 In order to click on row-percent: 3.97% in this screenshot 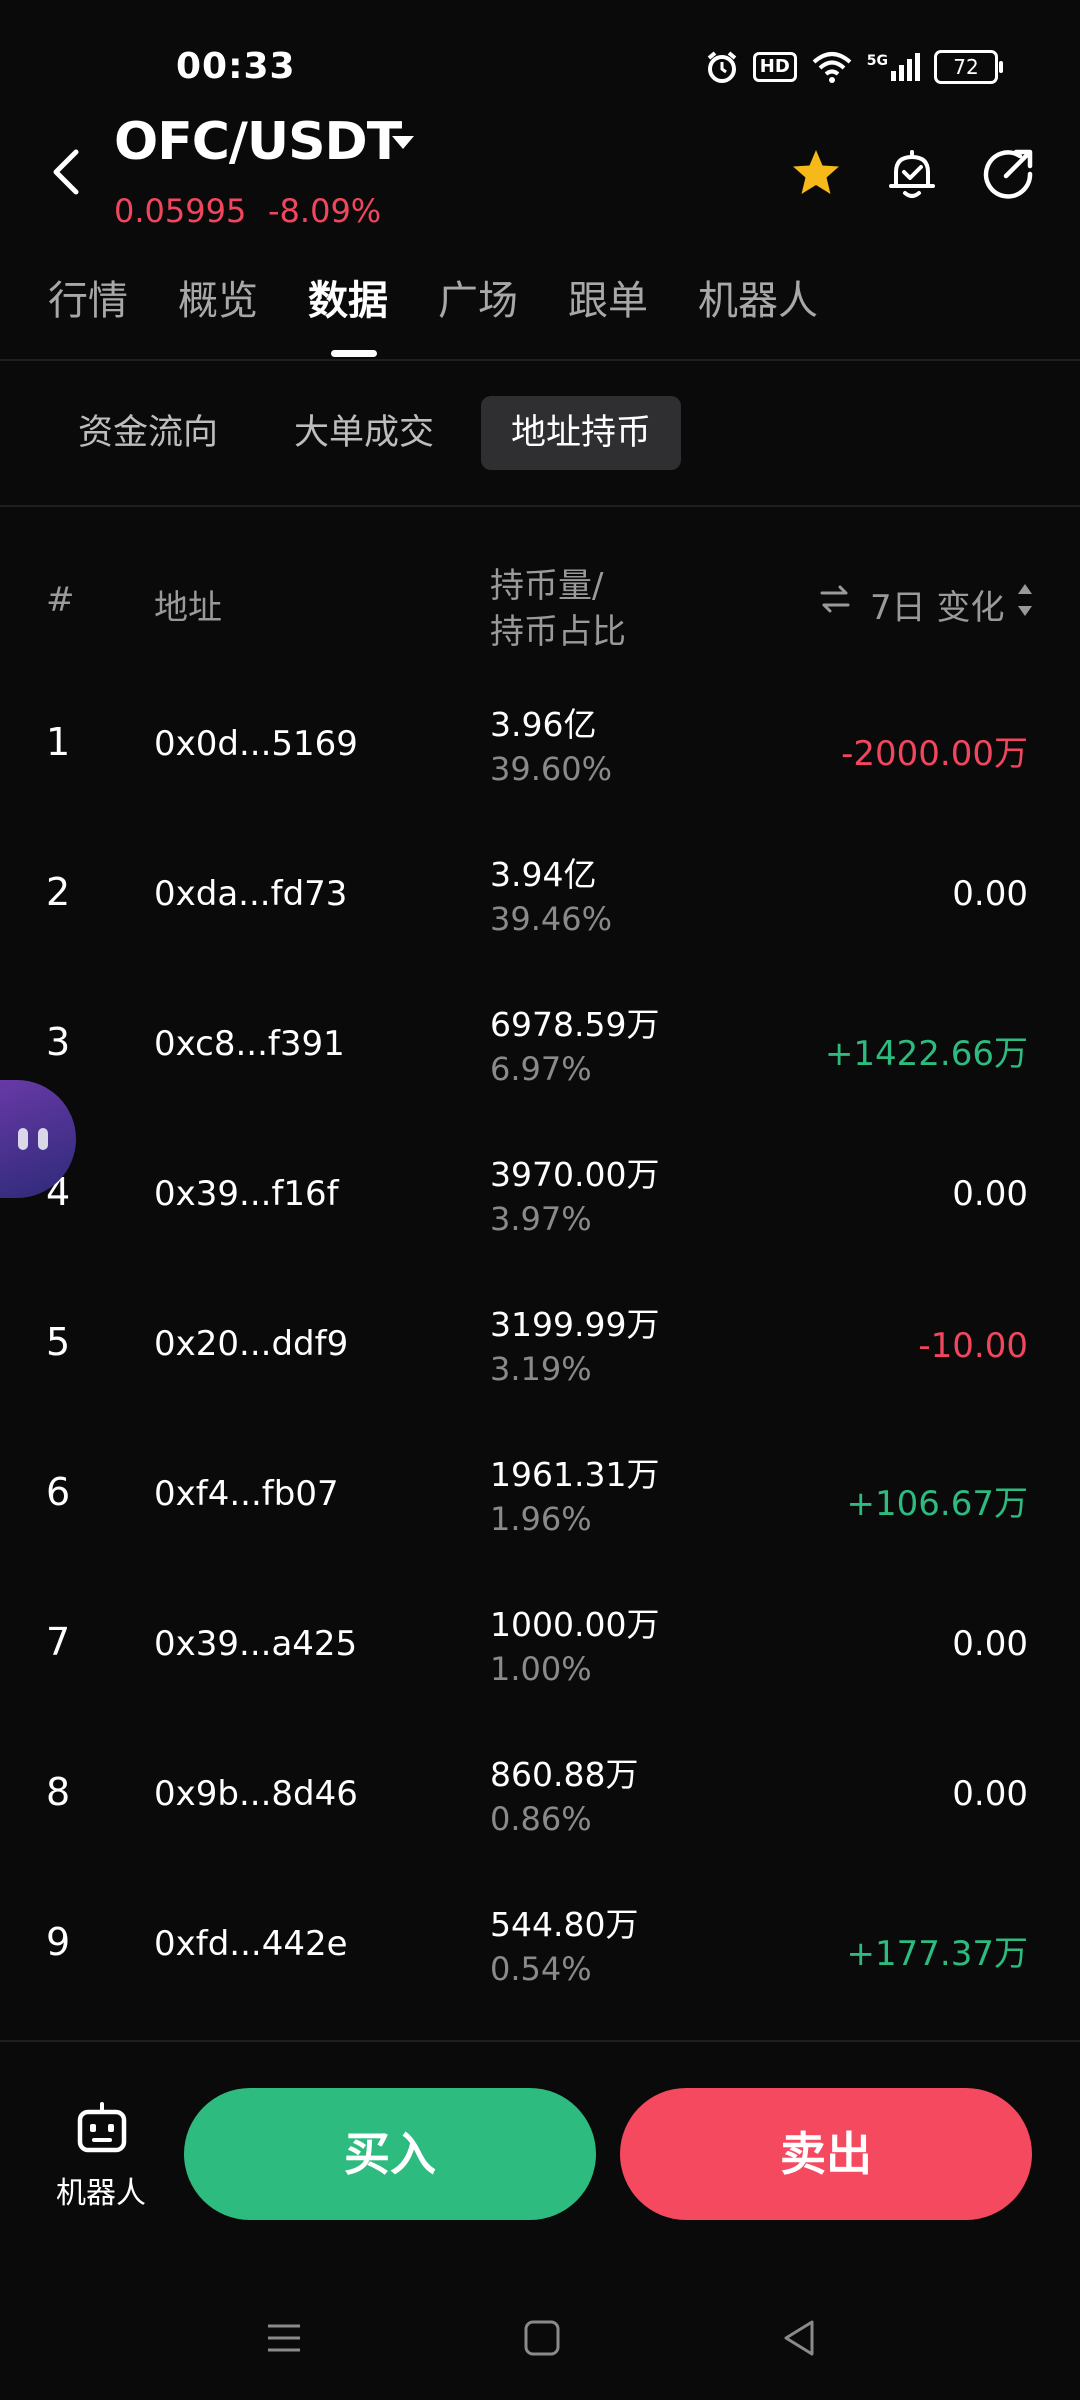, I will do `click(541, 1219)`.